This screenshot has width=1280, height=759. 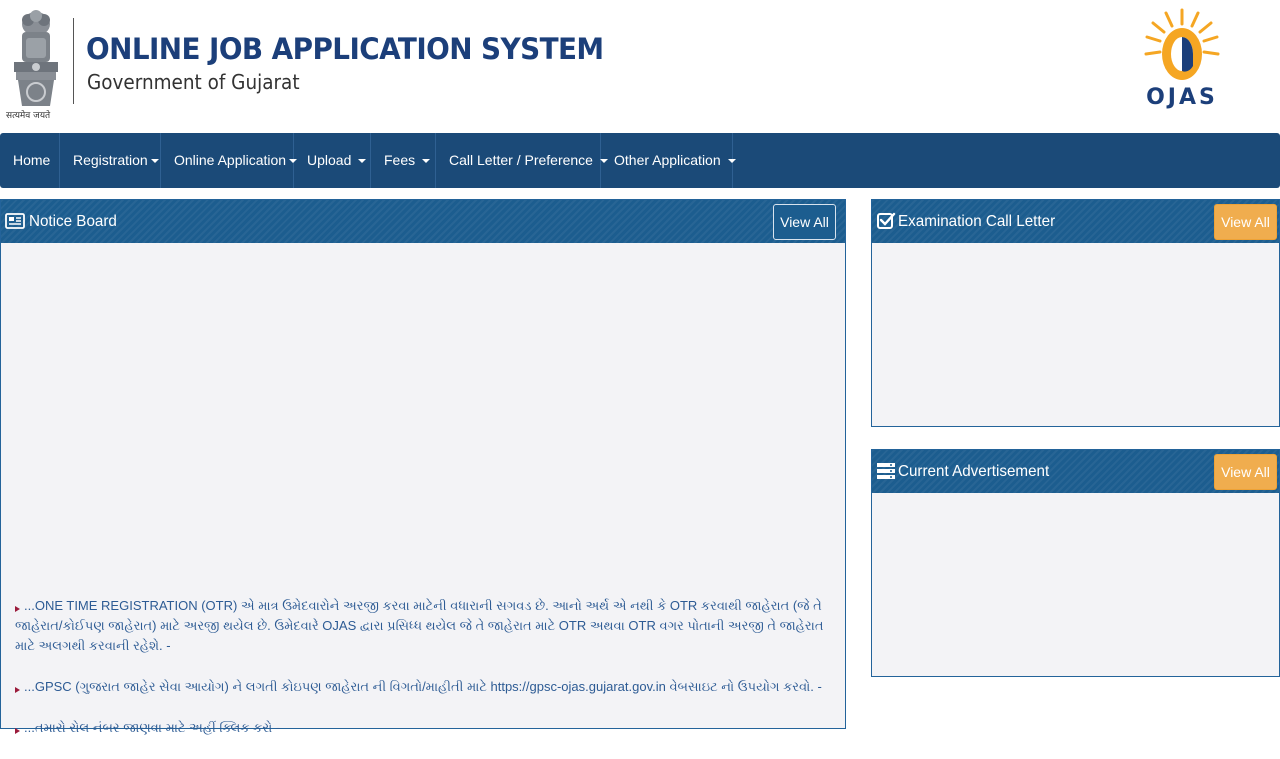 I want to click on nav-other-application: Other Application, so click(x=668, y=160).